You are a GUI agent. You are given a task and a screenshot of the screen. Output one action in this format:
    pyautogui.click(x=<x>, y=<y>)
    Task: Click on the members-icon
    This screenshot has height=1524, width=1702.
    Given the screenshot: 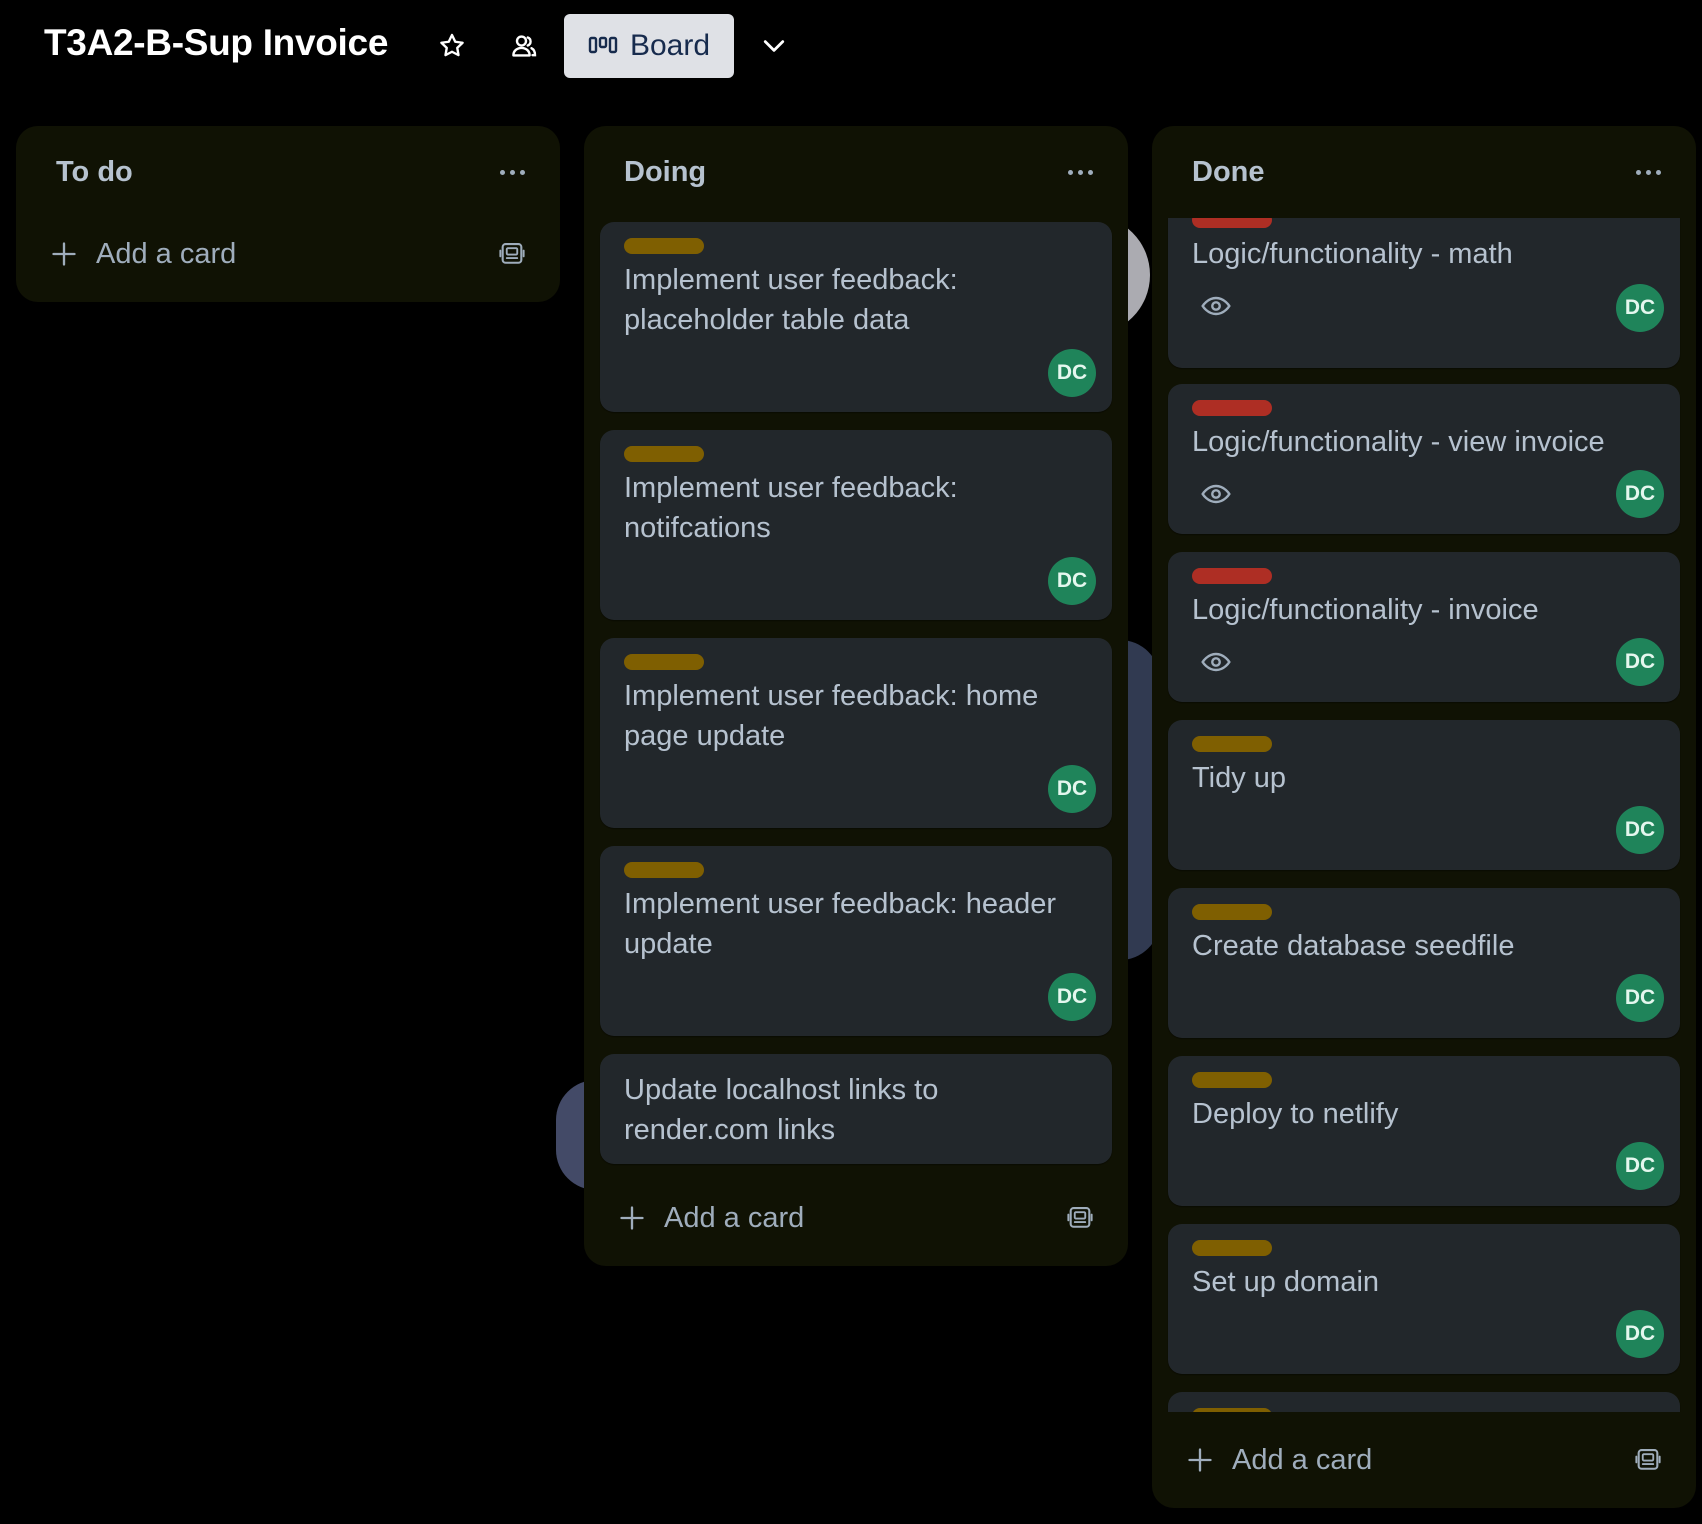 What is the action you would take?
    pyautogui.click(x=524, y=46)
    